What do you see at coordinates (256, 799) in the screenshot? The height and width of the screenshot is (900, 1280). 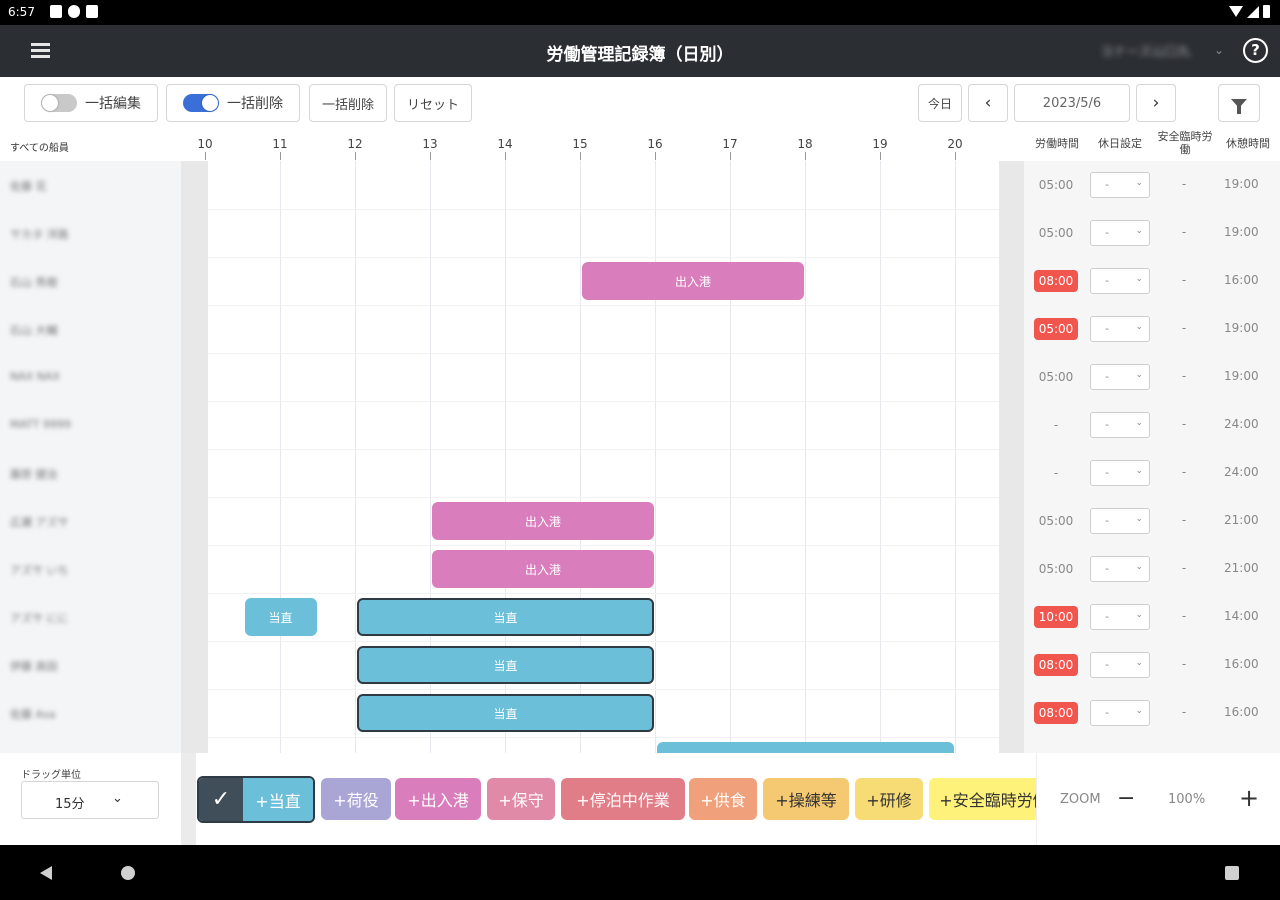 I see `category-chip-active: ✓ +当直` at bounding box center [256, 799].